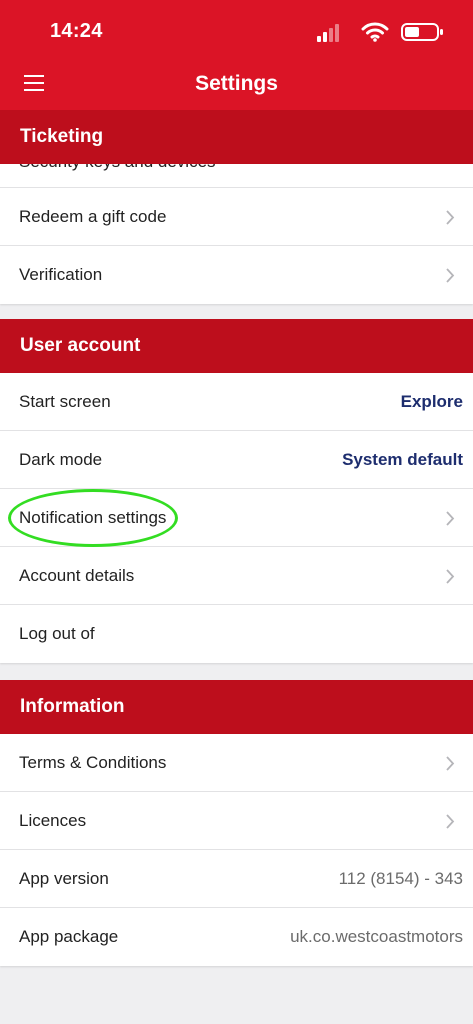 The width and height of the screenshot is (473, 1024). What do you see at coordinates (236, 217) in the screenshot?
I see `redeem-gift-code-row: Redeem a gift code` at bounding box center [236, 217].